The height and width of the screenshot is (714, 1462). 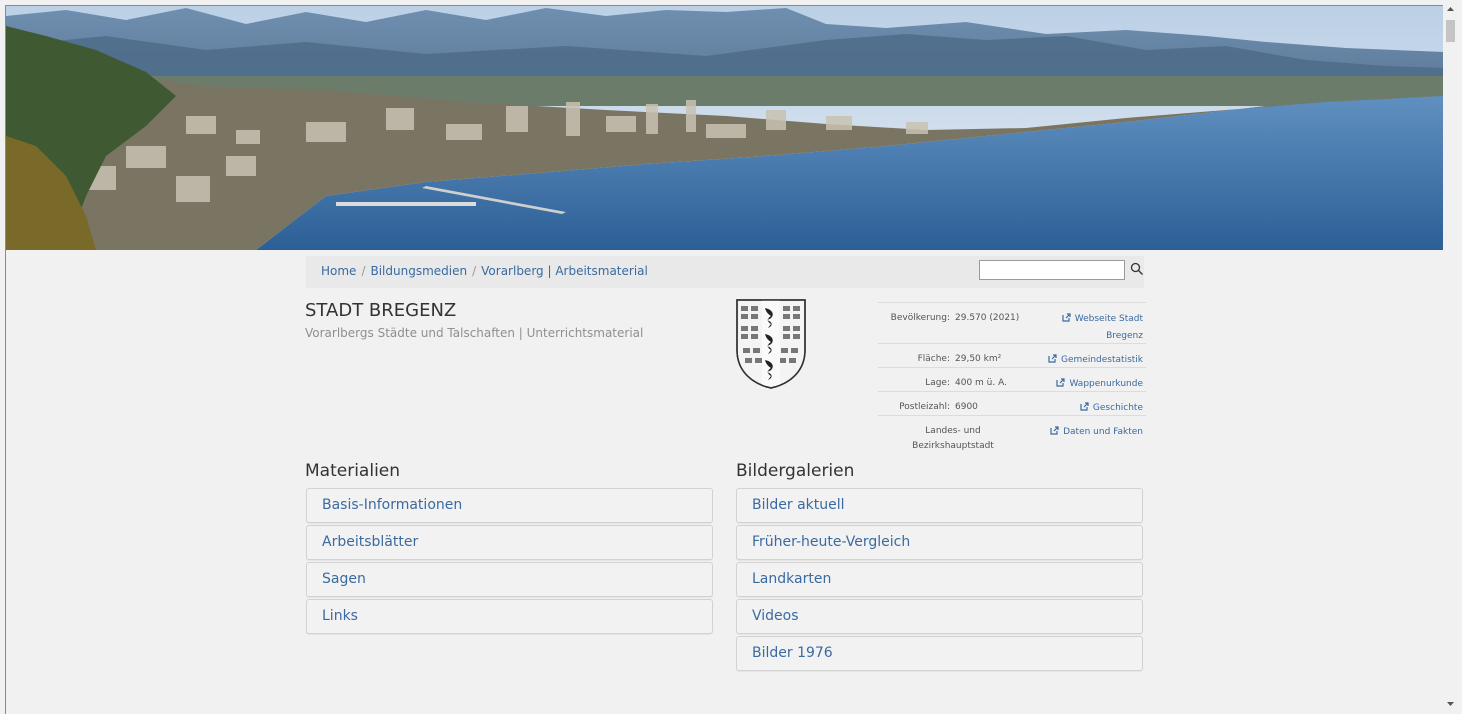 What do you see at coordinates (1102, 360) in the screenshot?
I see `fact-link-label: Gemeindestatistik` at bounding box center [1102, 360].